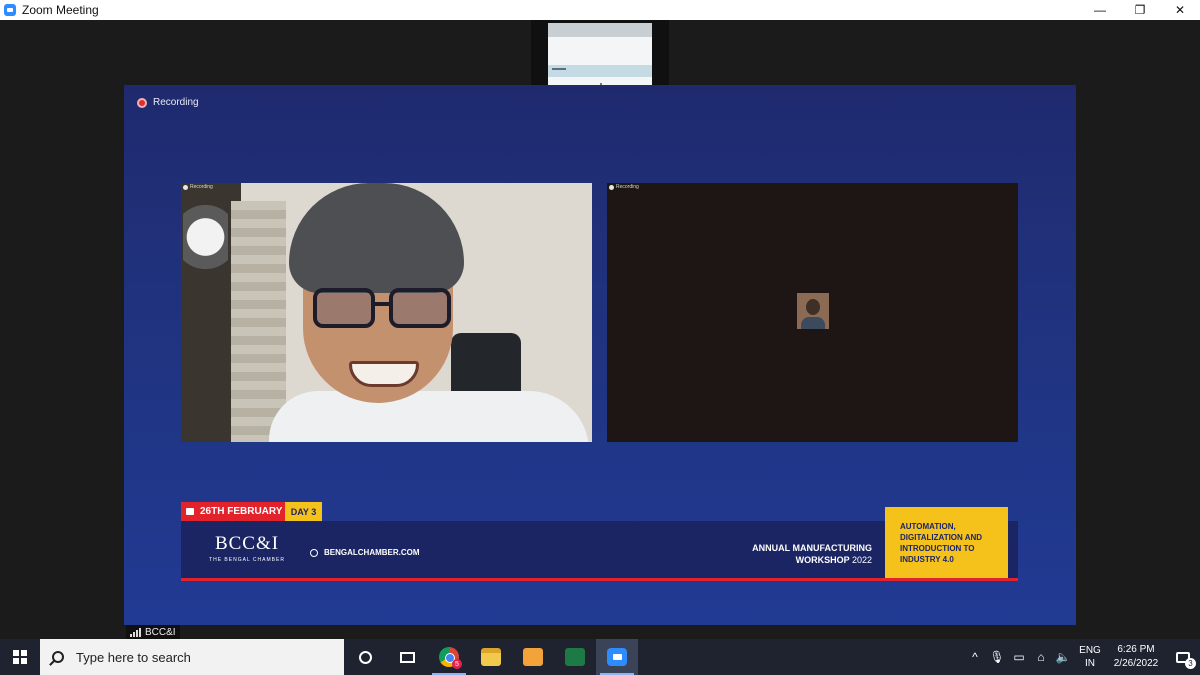 This screenshot has width=1200, height=675. I want to click on window-titlebar: Zoom Meeting — ❐ ✕, so click(600, 10).